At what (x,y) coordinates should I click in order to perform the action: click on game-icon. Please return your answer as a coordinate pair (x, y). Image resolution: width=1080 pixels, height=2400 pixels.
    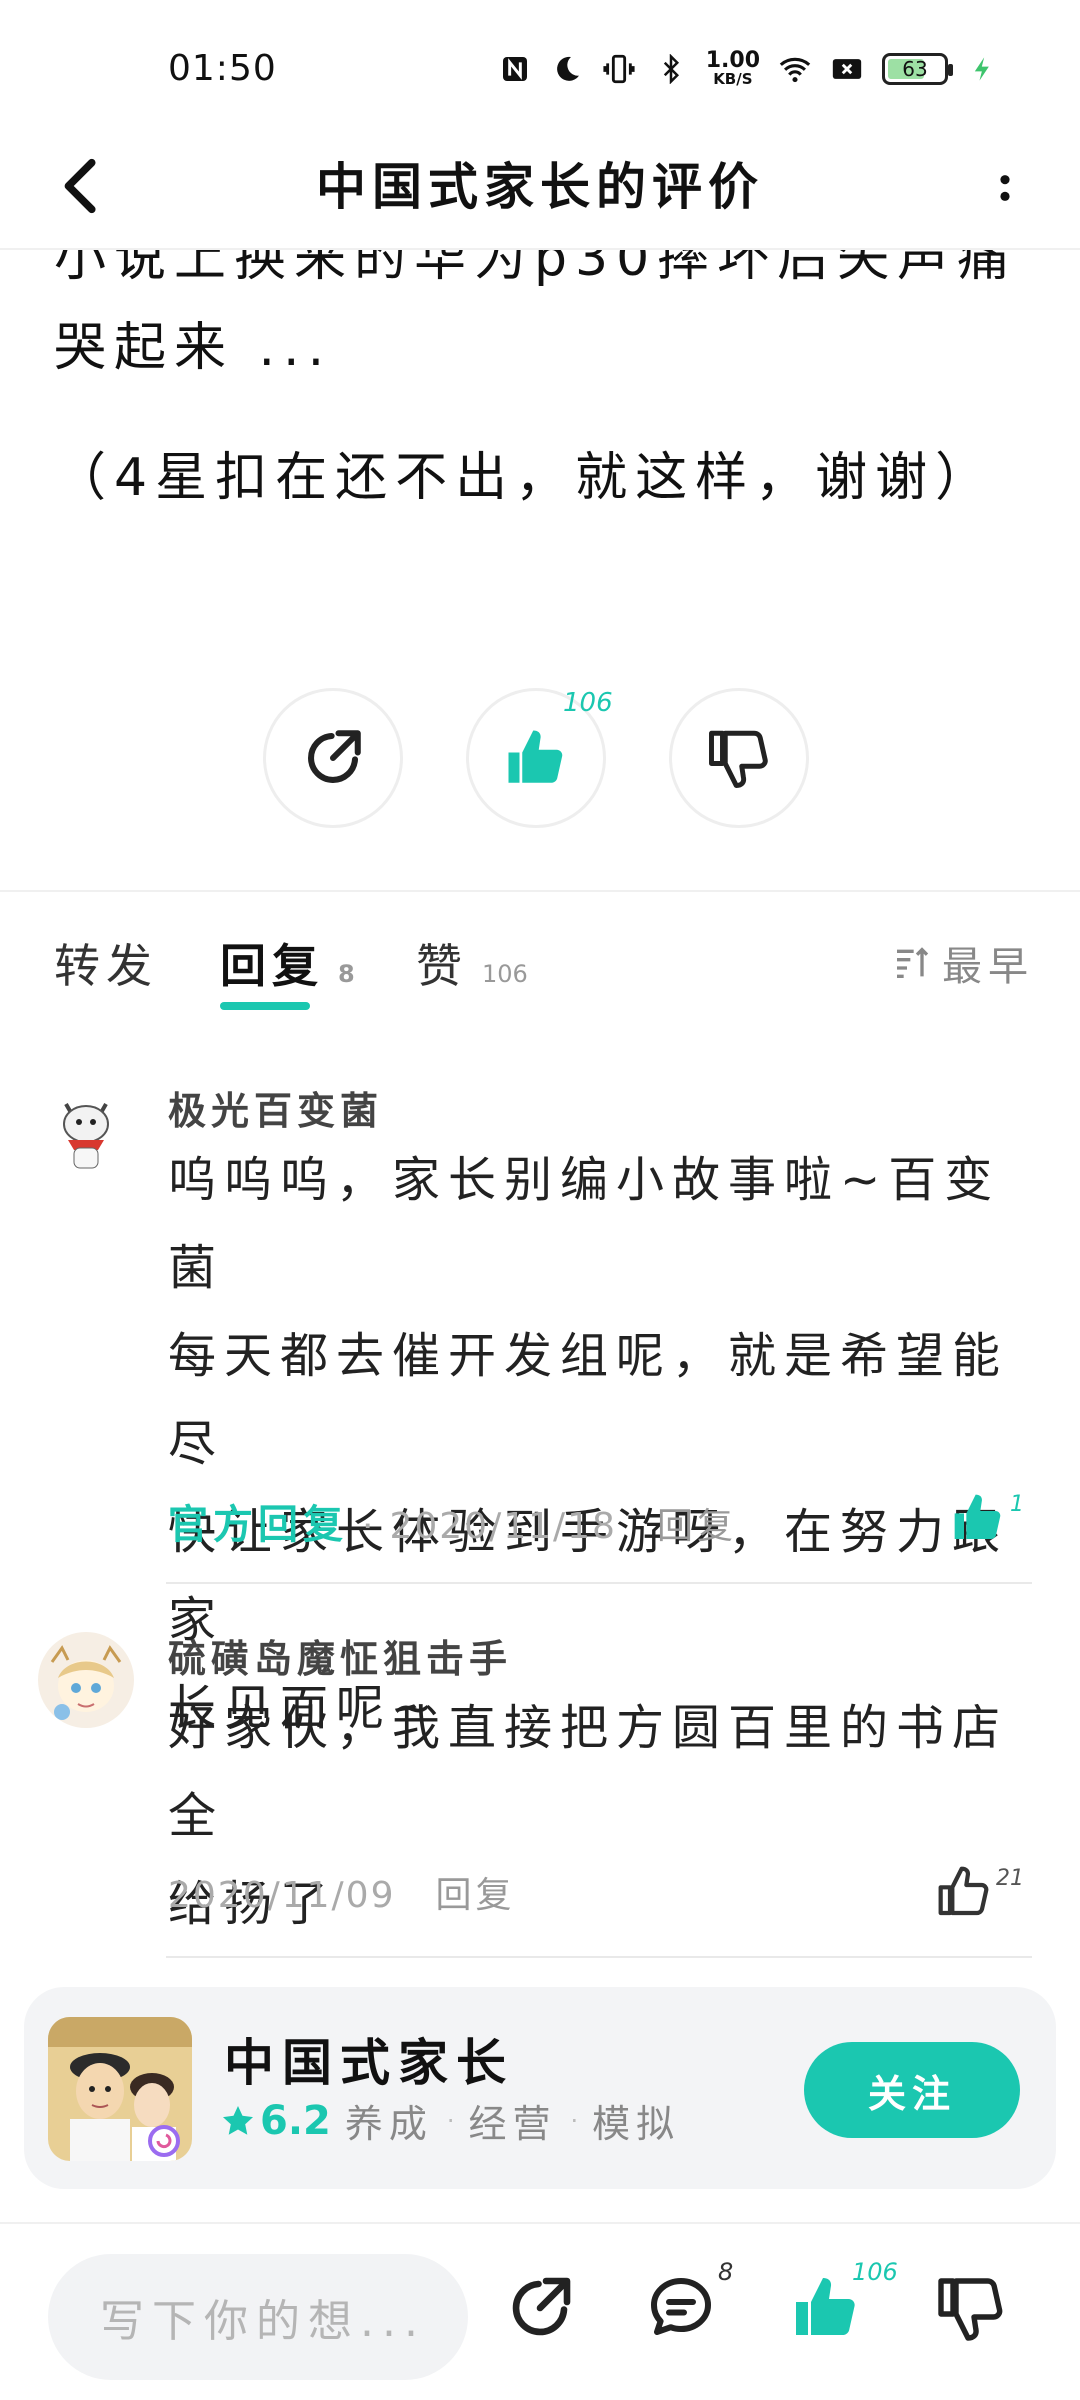
    Looking at the image, I should click on (120, 2089).